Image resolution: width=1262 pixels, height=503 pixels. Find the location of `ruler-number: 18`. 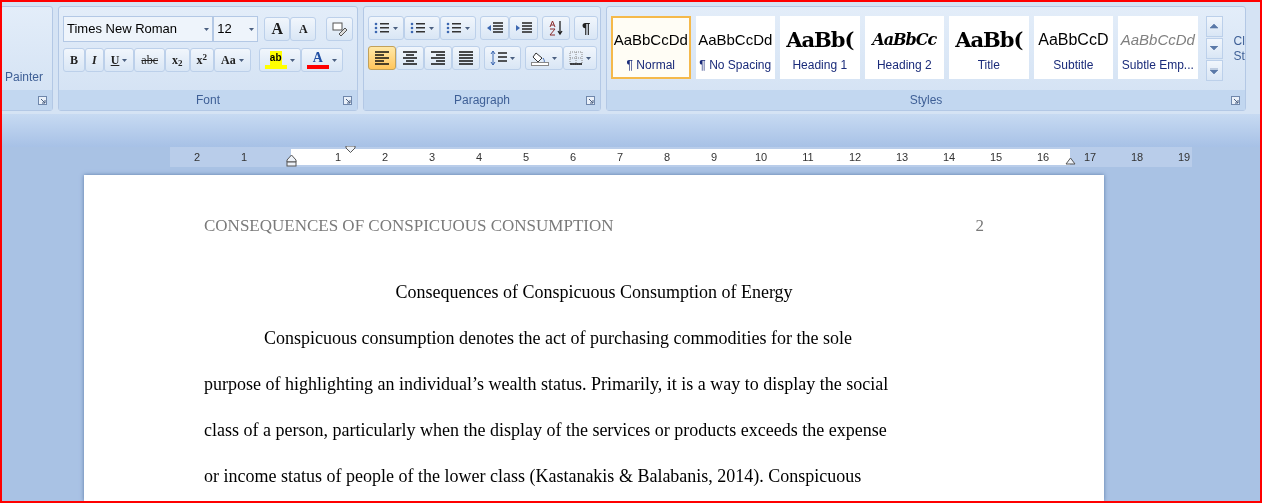

ruler-number: 18 is located at coordinates (1137, 157).